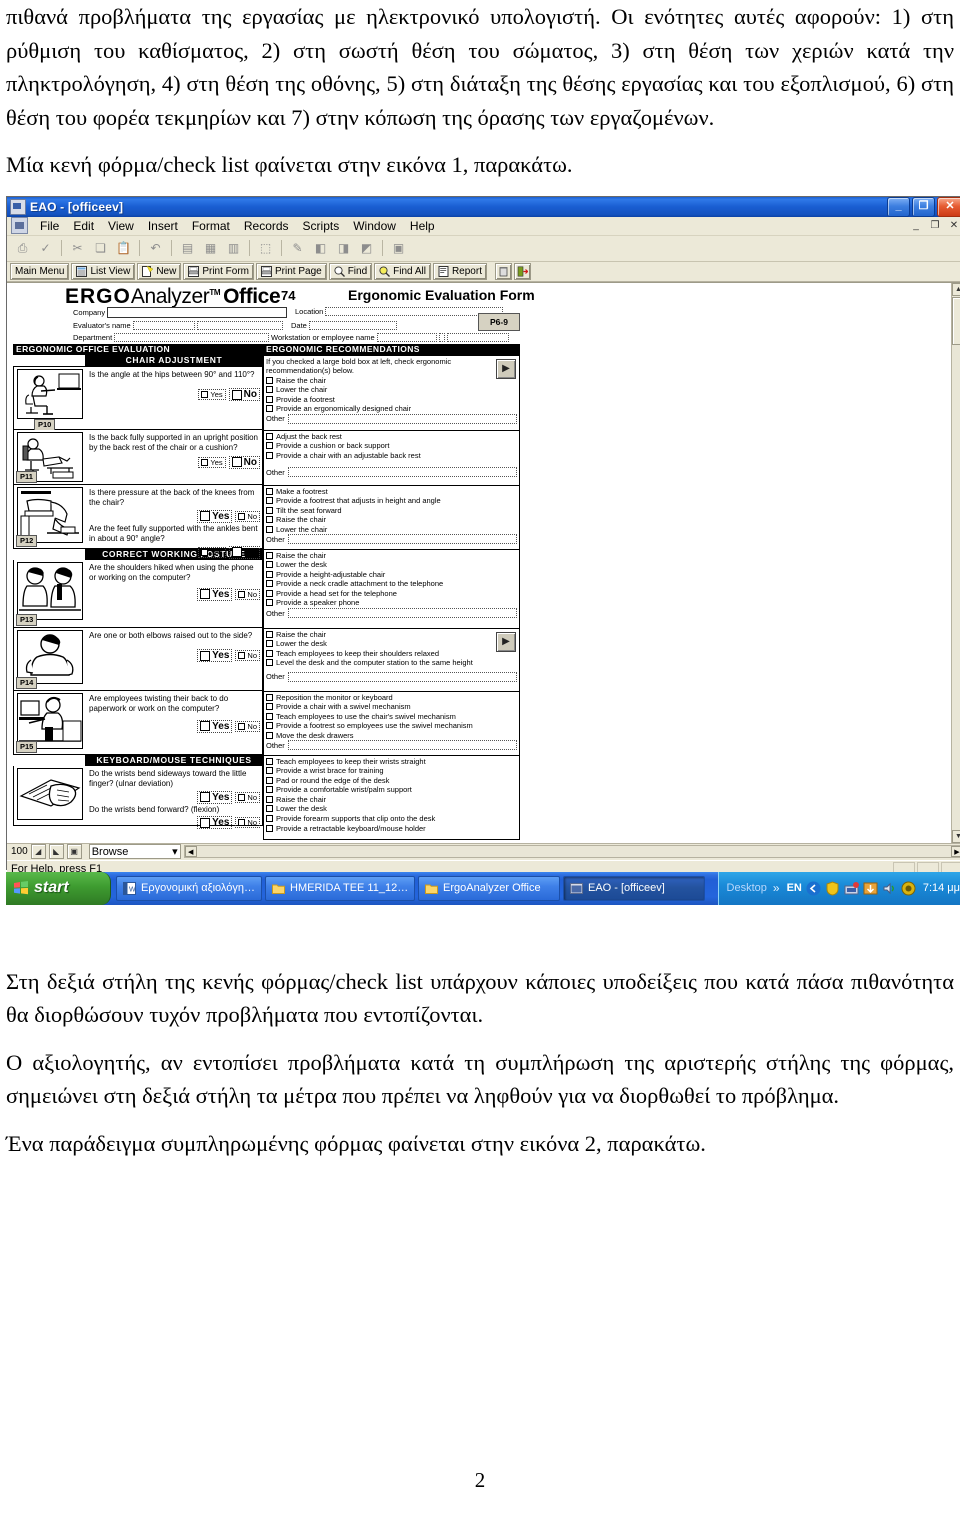  I want to click on menu-help: Help, so click(422, 226).